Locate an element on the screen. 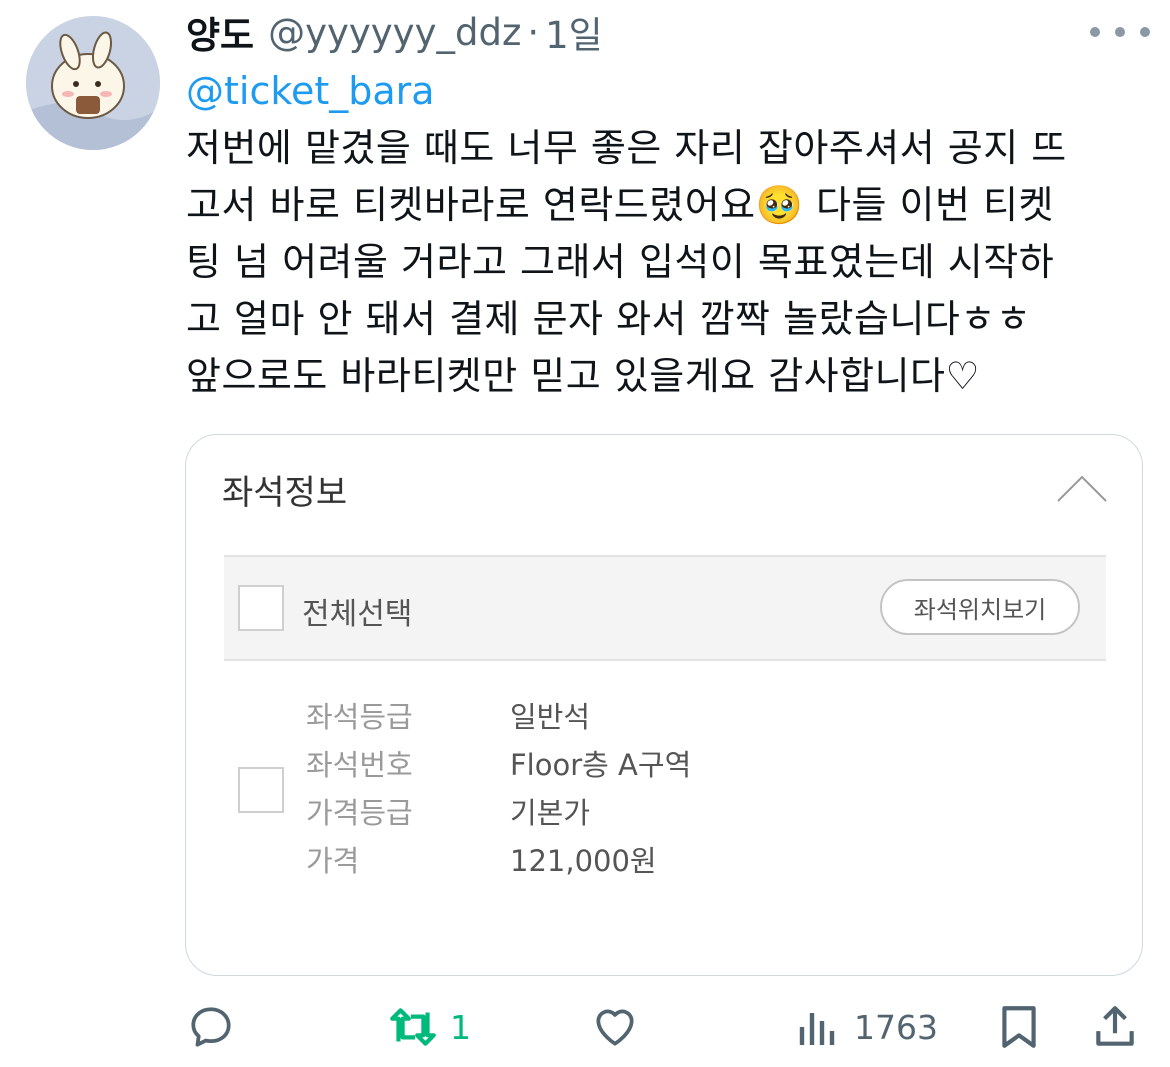 The width and height of the screenshot is (1170, 1067). info-row: 가격 121,000원 is located at coordinates (498, 859).